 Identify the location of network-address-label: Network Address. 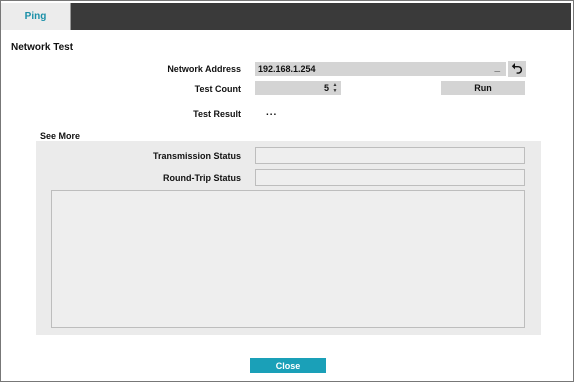
(204, 69).